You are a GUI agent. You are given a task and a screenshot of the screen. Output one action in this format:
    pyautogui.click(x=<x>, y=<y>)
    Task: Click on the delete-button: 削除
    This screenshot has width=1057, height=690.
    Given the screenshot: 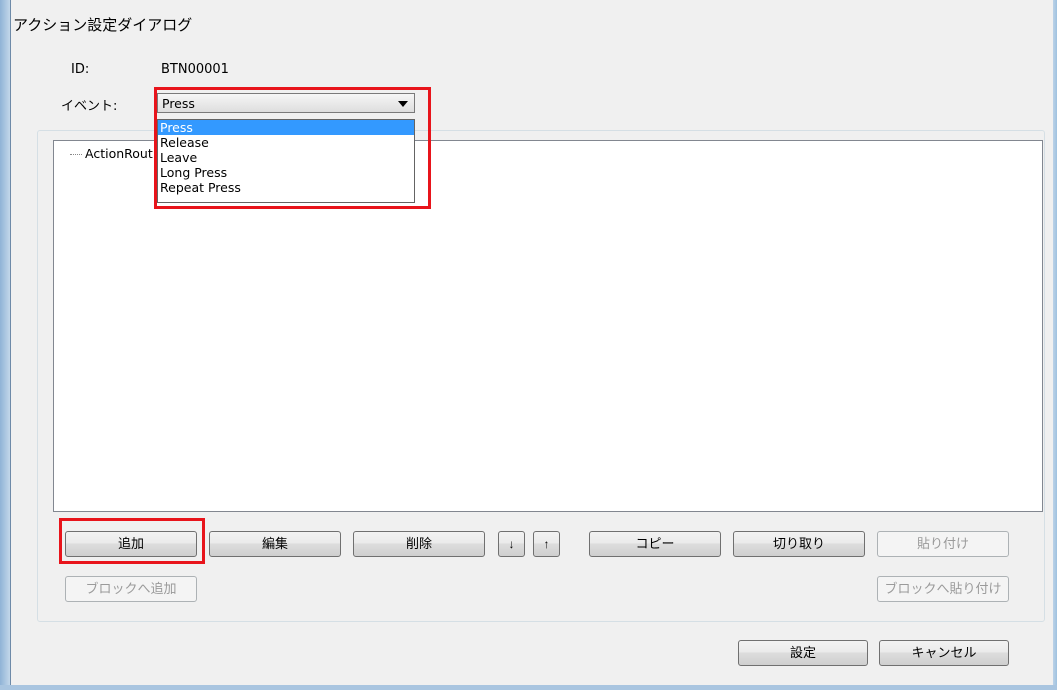 What is the action you would take?
    pyautogui.click(x=419, y=544)
    